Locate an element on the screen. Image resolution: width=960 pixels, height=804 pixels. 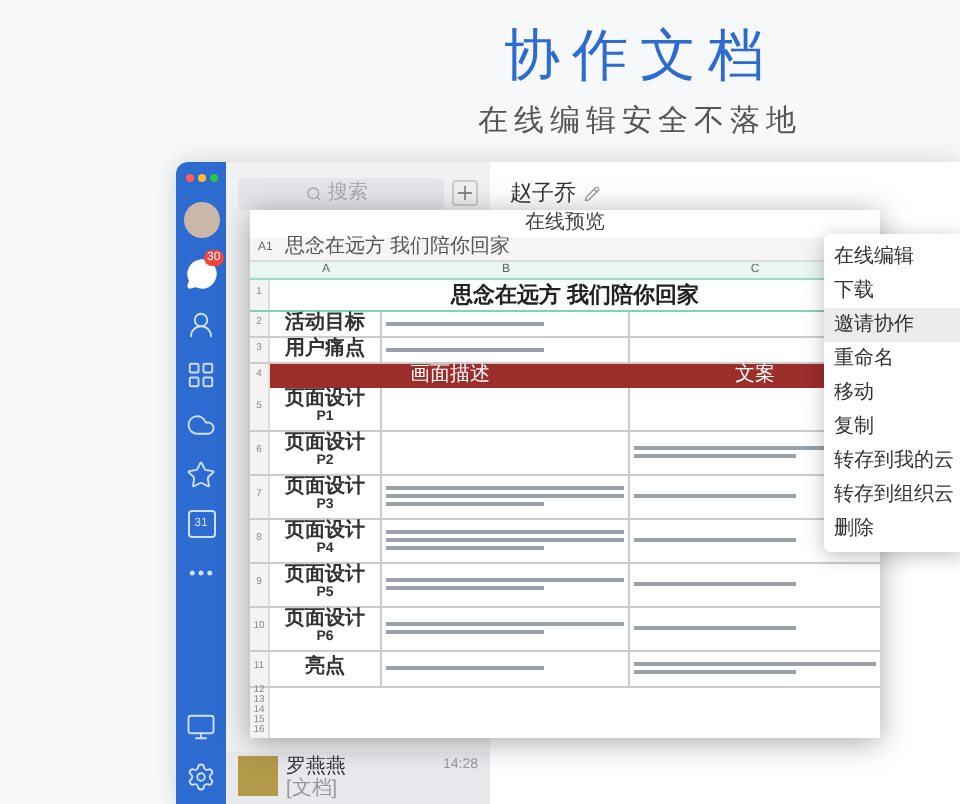
menu-item: 删除 is located at coordinates (892, 528).